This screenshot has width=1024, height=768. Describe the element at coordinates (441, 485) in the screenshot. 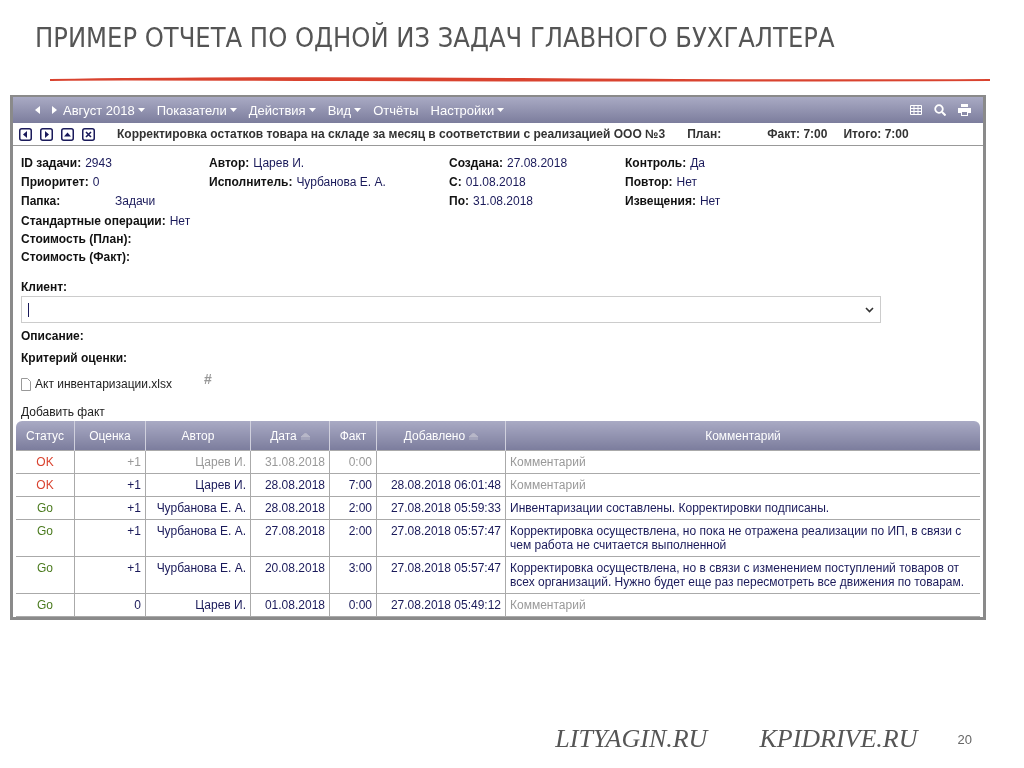

I see `table-cell: 28.08.2018 06:01:48` at that location.